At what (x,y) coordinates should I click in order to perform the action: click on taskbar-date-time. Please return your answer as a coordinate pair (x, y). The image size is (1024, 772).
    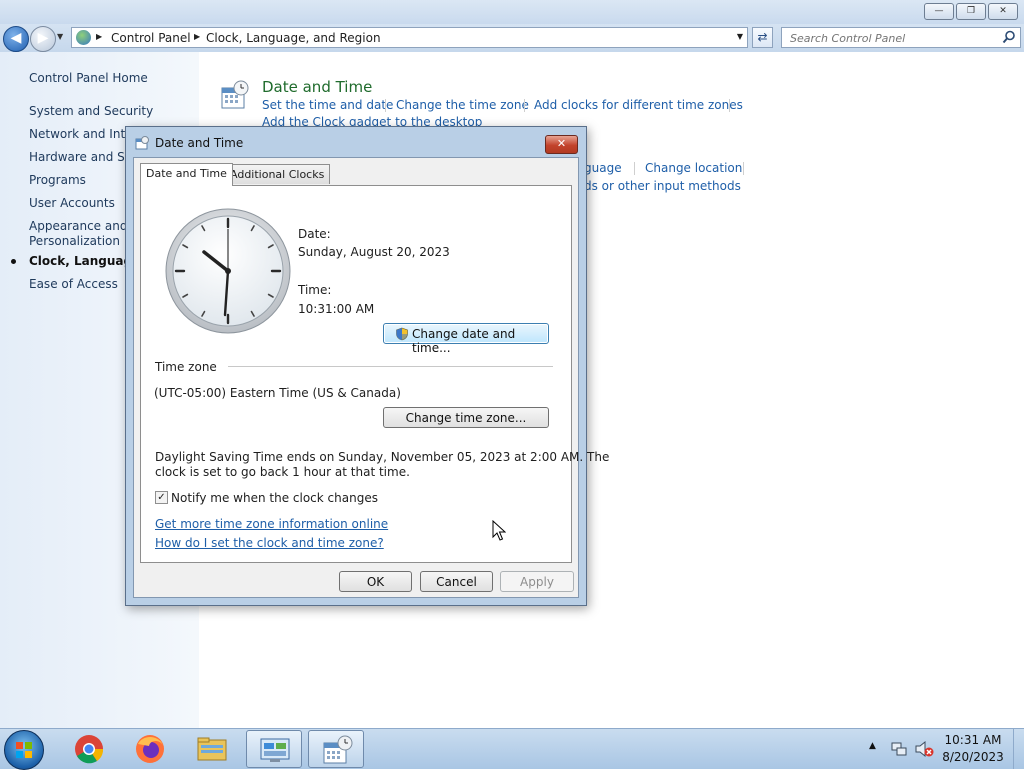
    Looking at the image, I should click on (336, 749).